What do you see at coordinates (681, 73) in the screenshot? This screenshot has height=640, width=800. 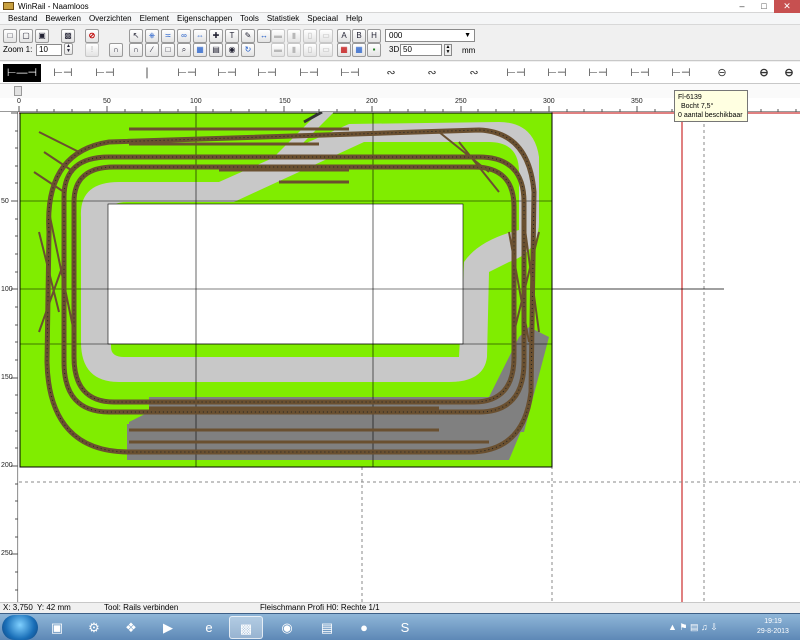 I see `palette-item-straight-7: ⊢⊣` at bounding box center [681, 73].